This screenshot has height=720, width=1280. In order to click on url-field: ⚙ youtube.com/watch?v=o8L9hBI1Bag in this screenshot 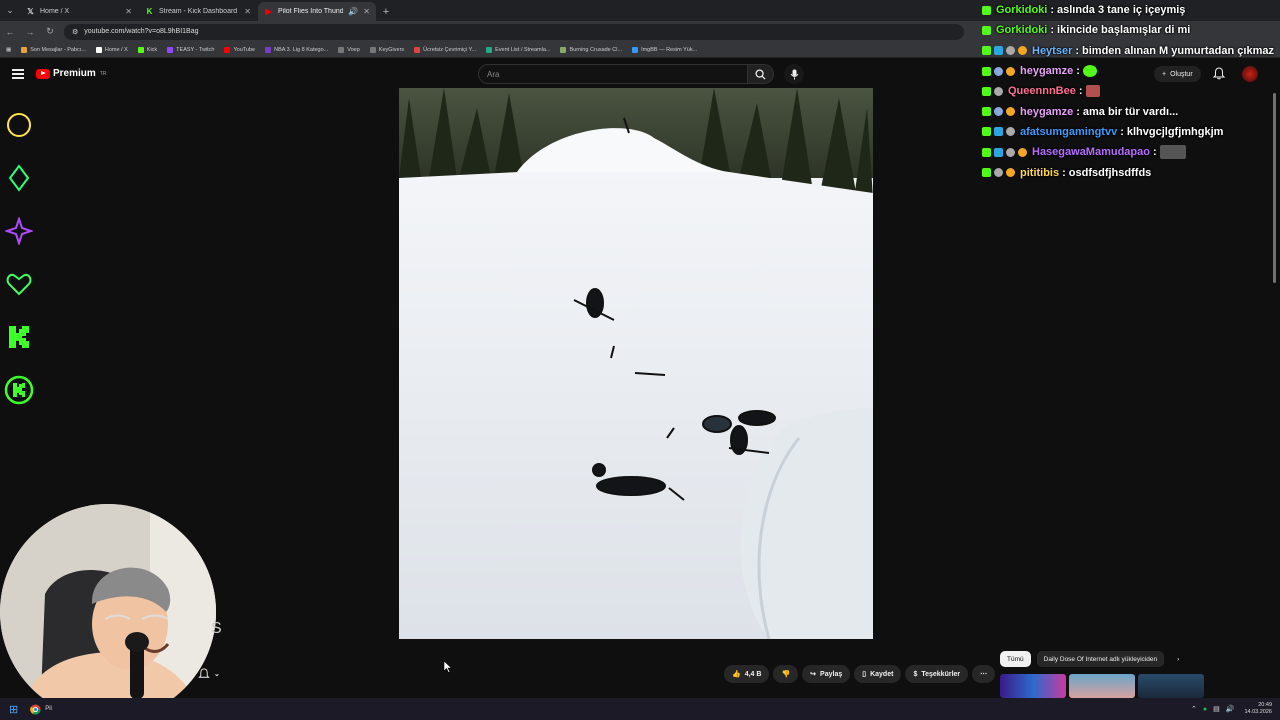, I will do `click(514, 31)`.